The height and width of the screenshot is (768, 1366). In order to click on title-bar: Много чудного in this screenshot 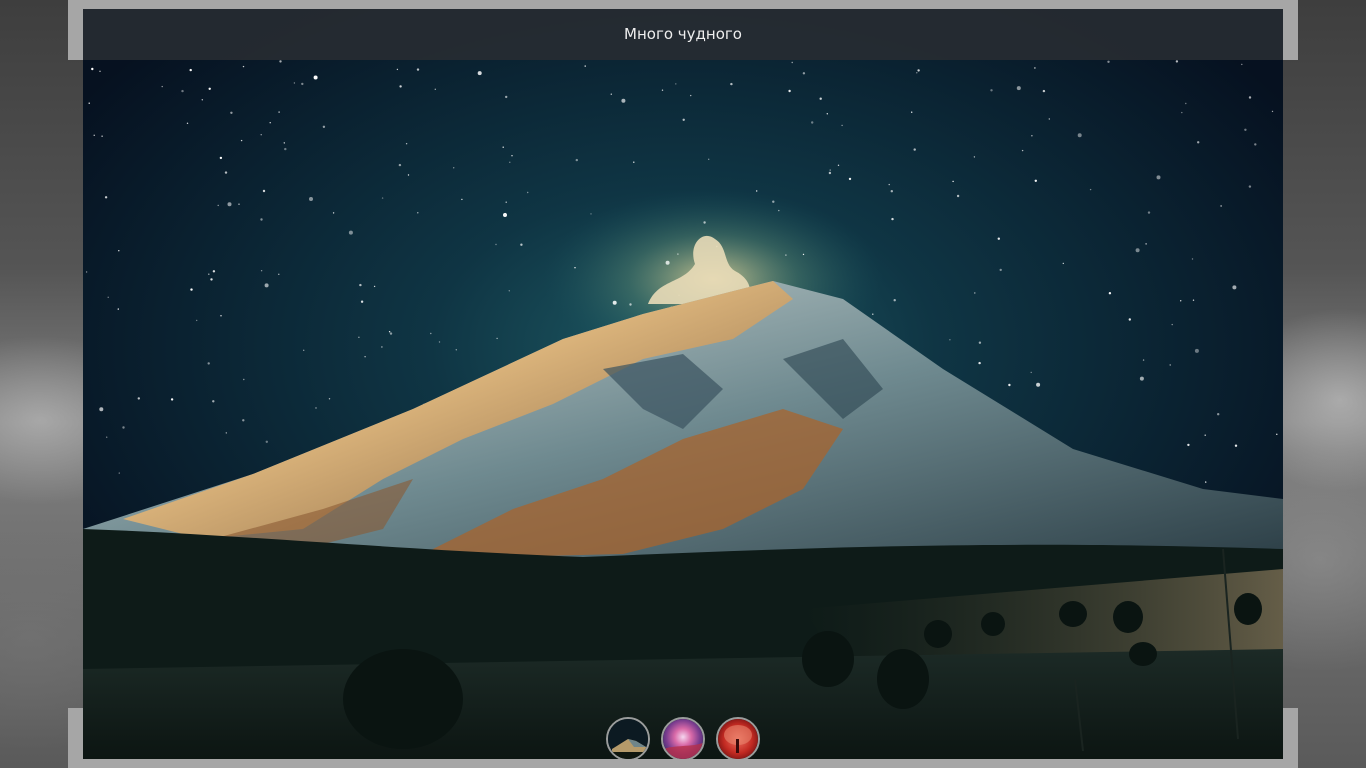, I will do `click(683, 34)`.